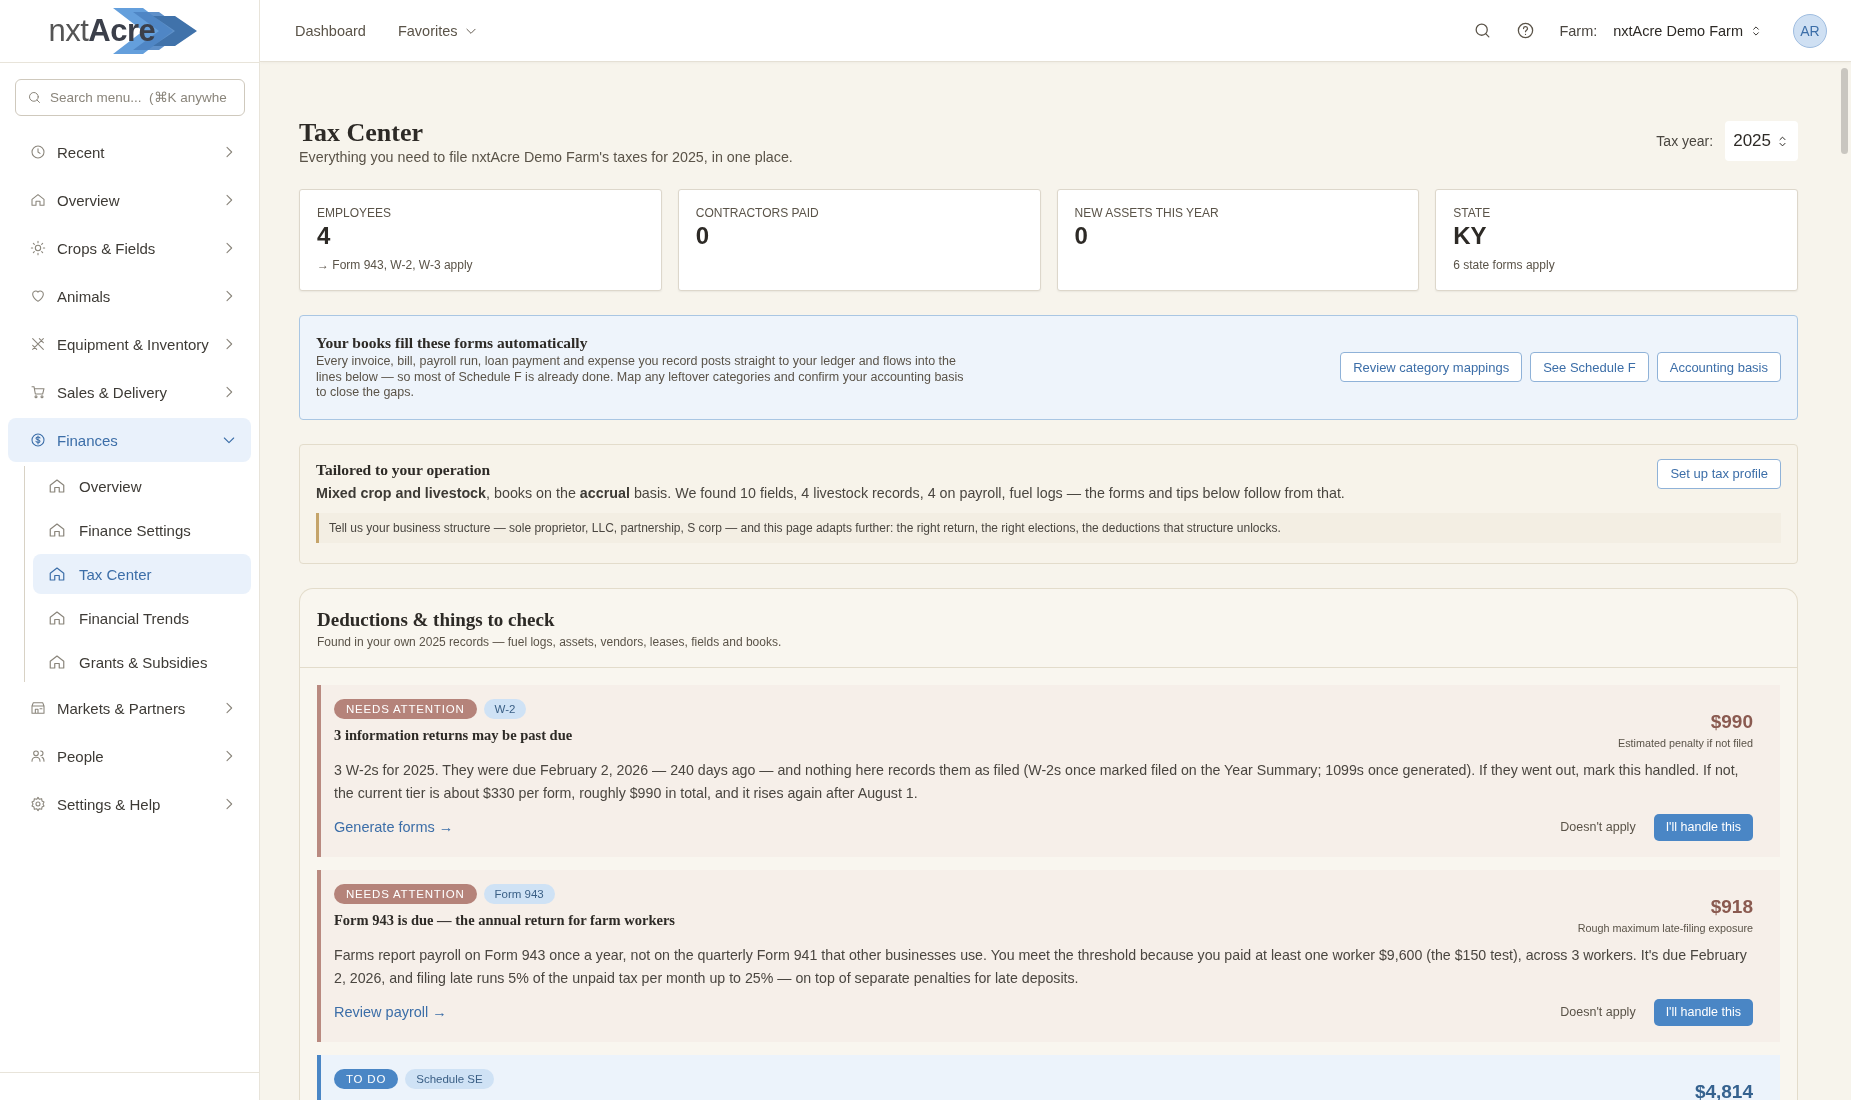 The width and height of the screenshot is (1851, 1100). What do you see at coordinates (757, 213) in the screenshot?
I see `stat-label: CONTRACTORS PAID` at bounding box center [757, 213].